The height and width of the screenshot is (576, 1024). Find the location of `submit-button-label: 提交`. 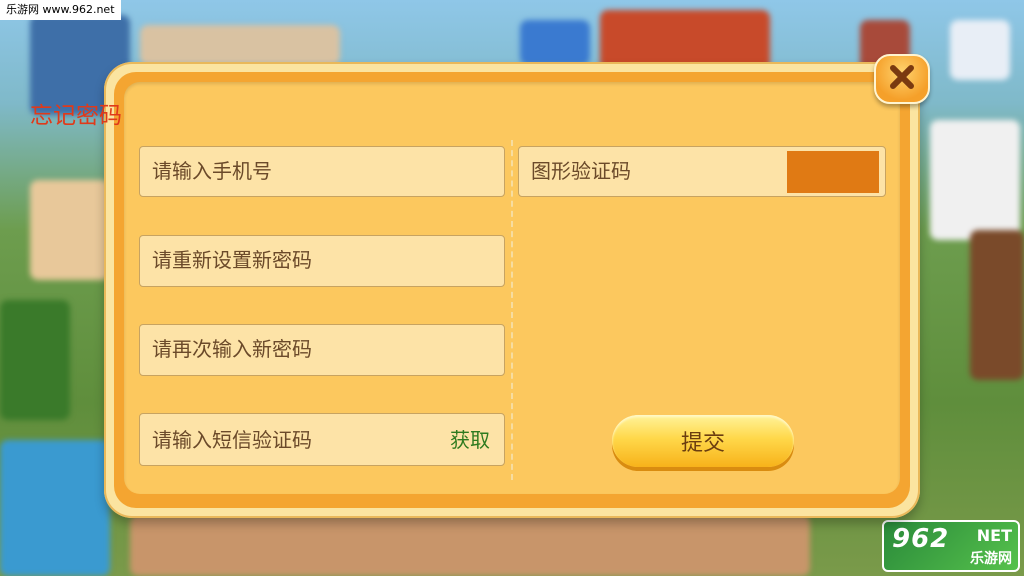

submit-button-label: 提交 is located at coordinates (702, 443).